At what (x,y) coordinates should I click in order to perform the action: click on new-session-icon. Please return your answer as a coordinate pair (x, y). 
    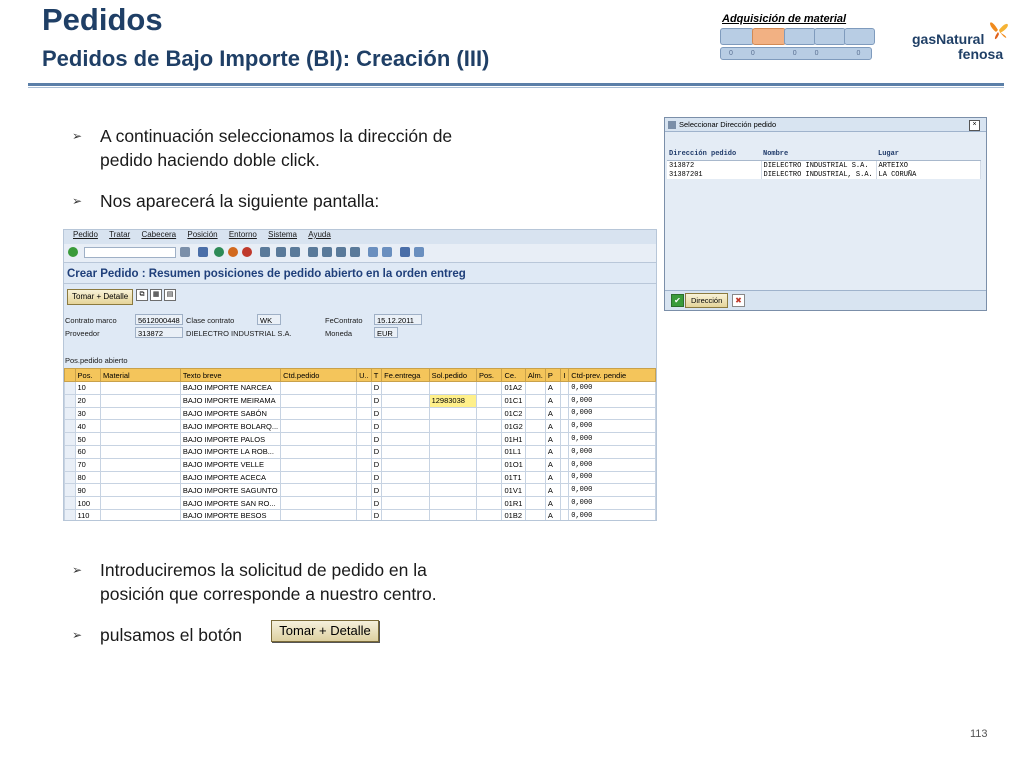
    Looking at the image, I should click on (373, 252).